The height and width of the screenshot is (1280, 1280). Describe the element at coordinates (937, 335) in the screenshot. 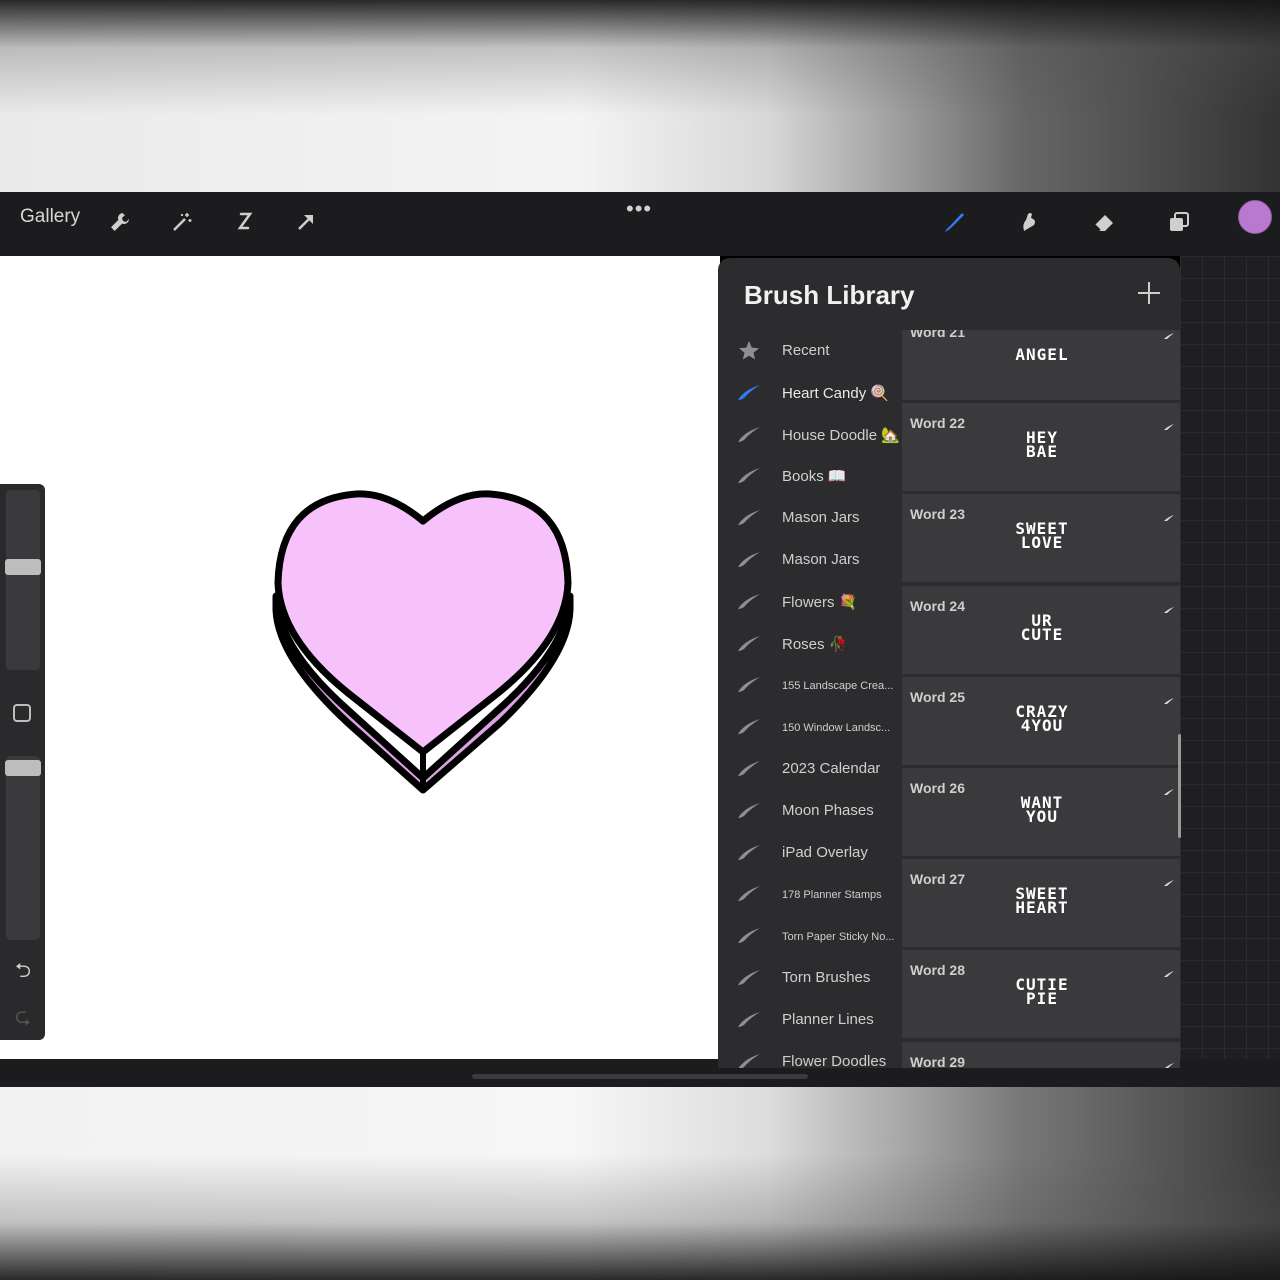

I see `brush-name: Word 21` at that location.